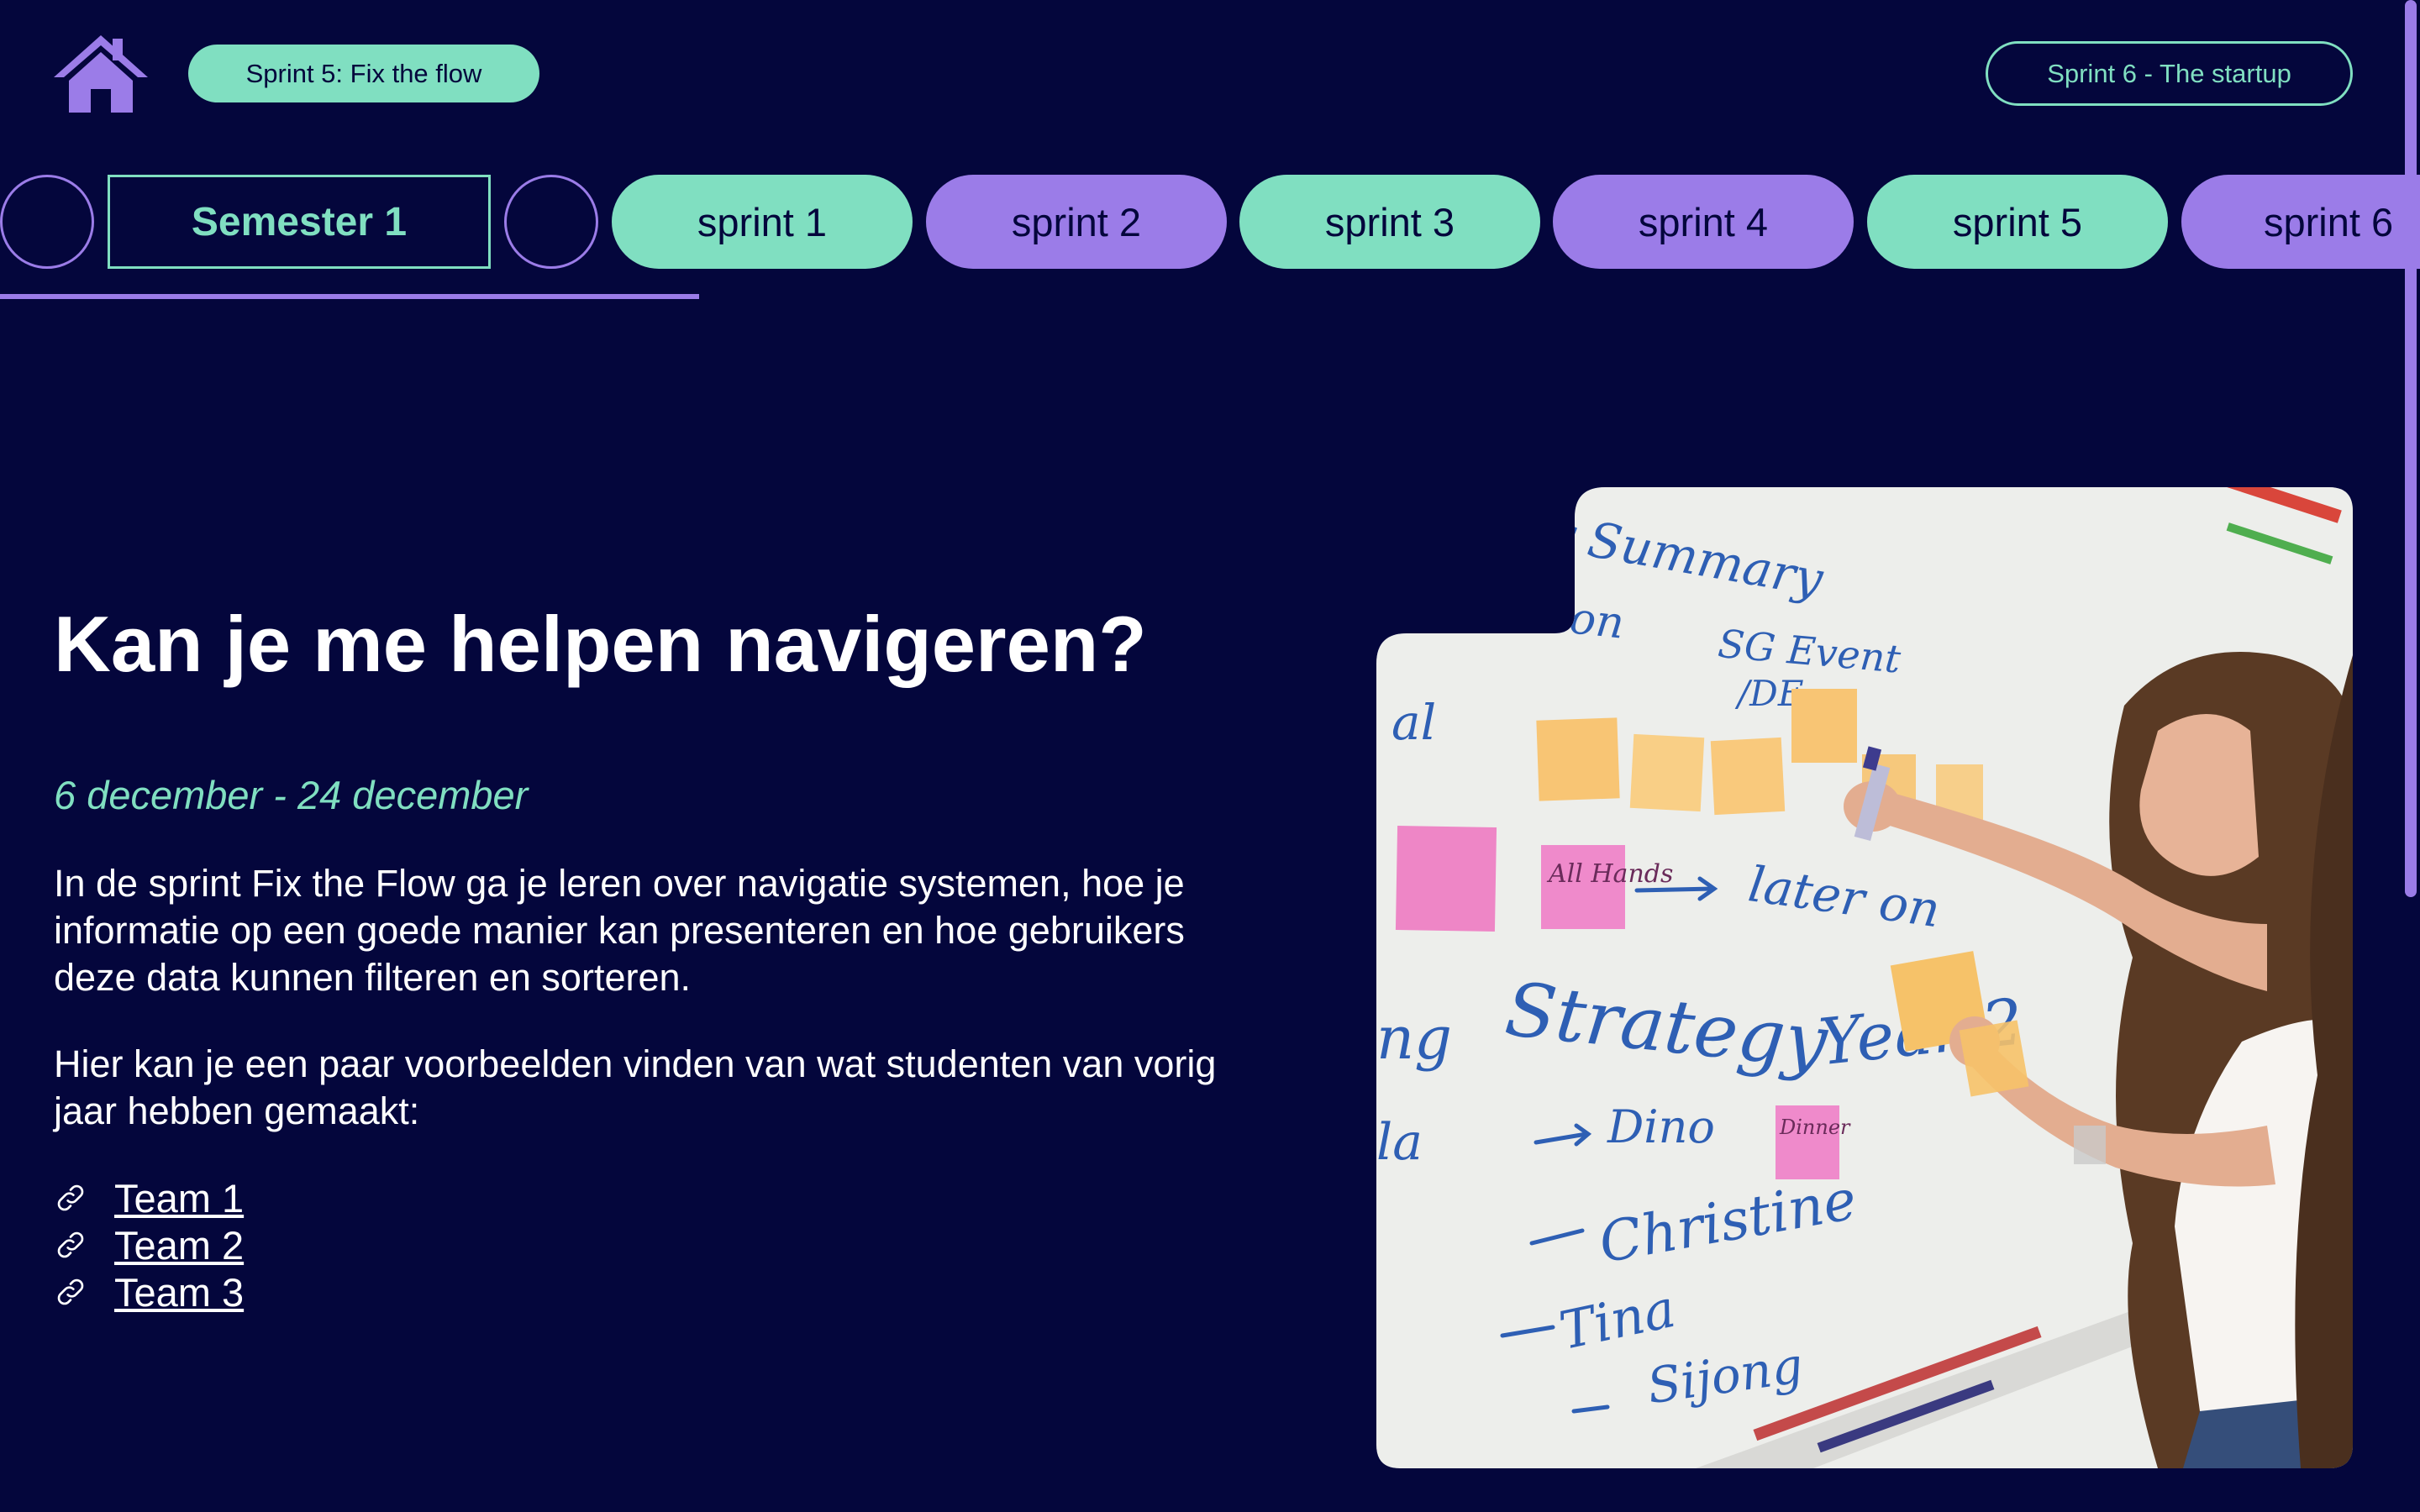 The height and width of the screenshot is (1512, 2420). Describe the element at coordinates (1815, 1127) in the screenshot. I see `svg-text: Dinner` at that location.